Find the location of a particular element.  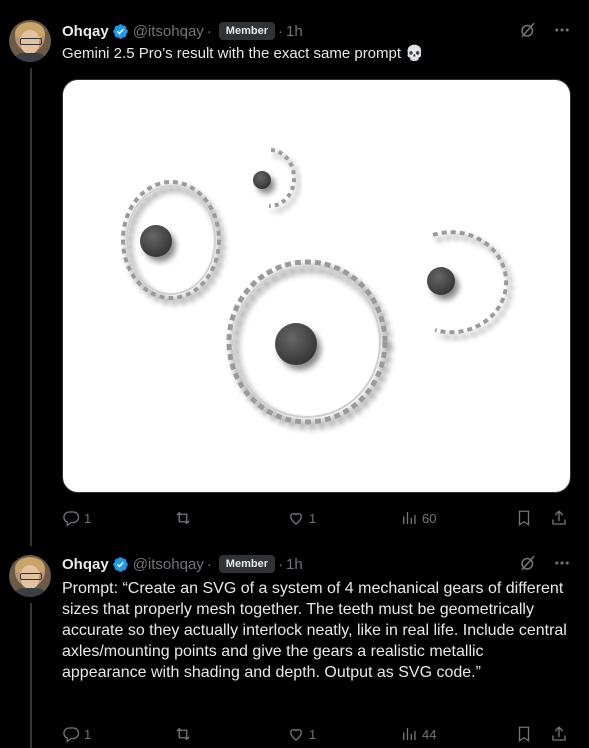

views-count: 60 is located at coordinates (429, 518).